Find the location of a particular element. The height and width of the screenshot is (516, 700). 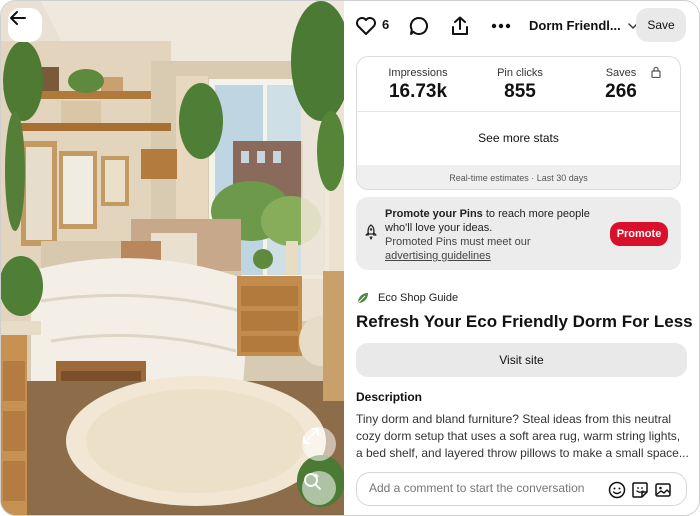

image-icon is located at coordinates (663, 490).